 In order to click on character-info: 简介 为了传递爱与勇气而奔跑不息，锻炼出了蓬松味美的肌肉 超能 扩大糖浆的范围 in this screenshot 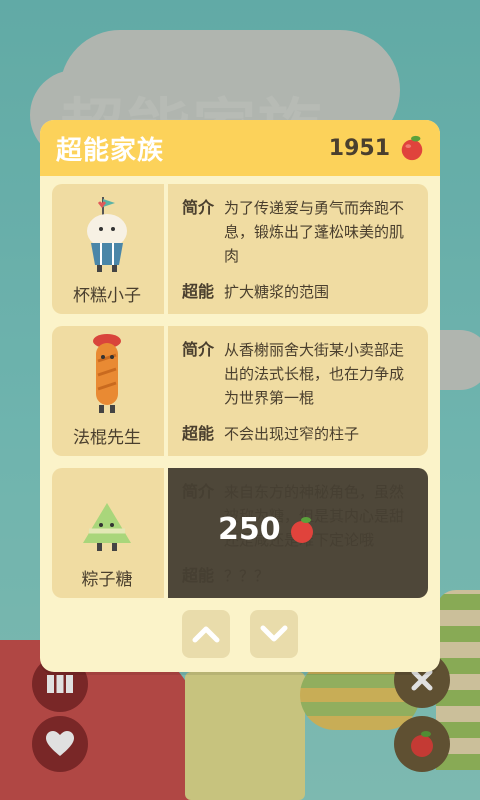, I will do `click(298, 249)`.